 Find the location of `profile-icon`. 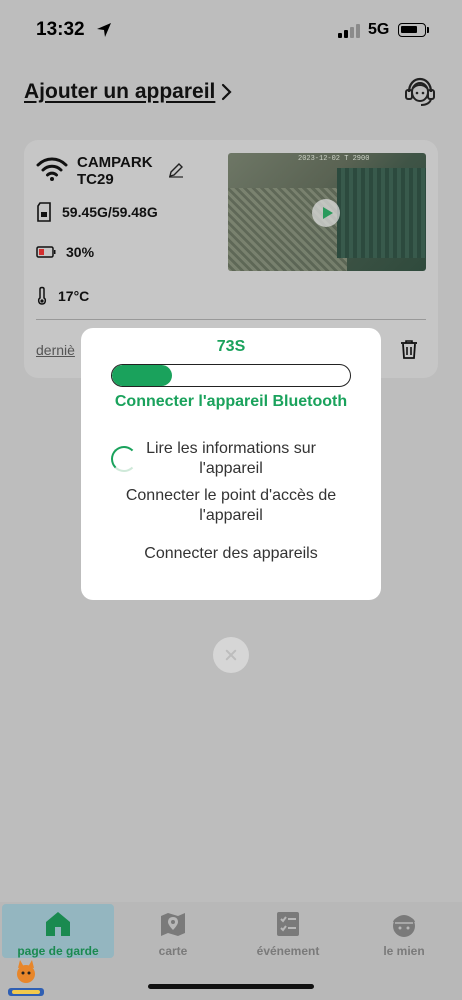

profile-icon is located at coordinates (404, 926).